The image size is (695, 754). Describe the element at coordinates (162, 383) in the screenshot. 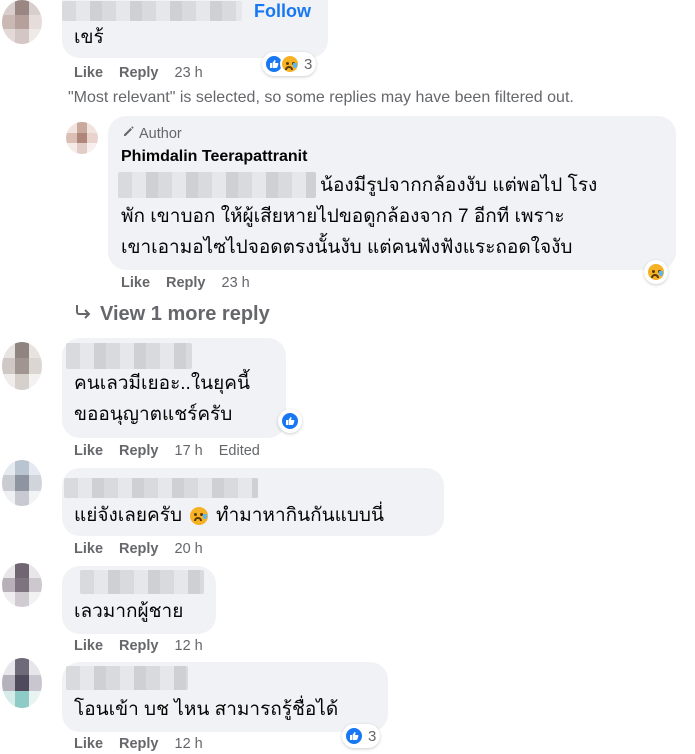

I see `comment-text-line-1: คนเลวมีเยอะ..ในยุคนี้` at that location.